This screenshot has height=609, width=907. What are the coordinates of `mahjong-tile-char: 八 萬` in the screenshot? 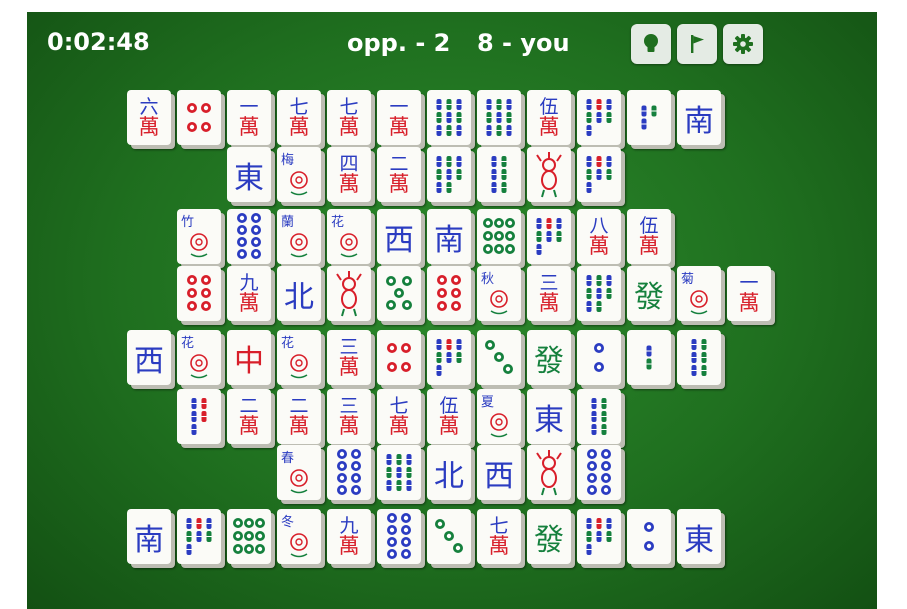 It's located at (599, 236).